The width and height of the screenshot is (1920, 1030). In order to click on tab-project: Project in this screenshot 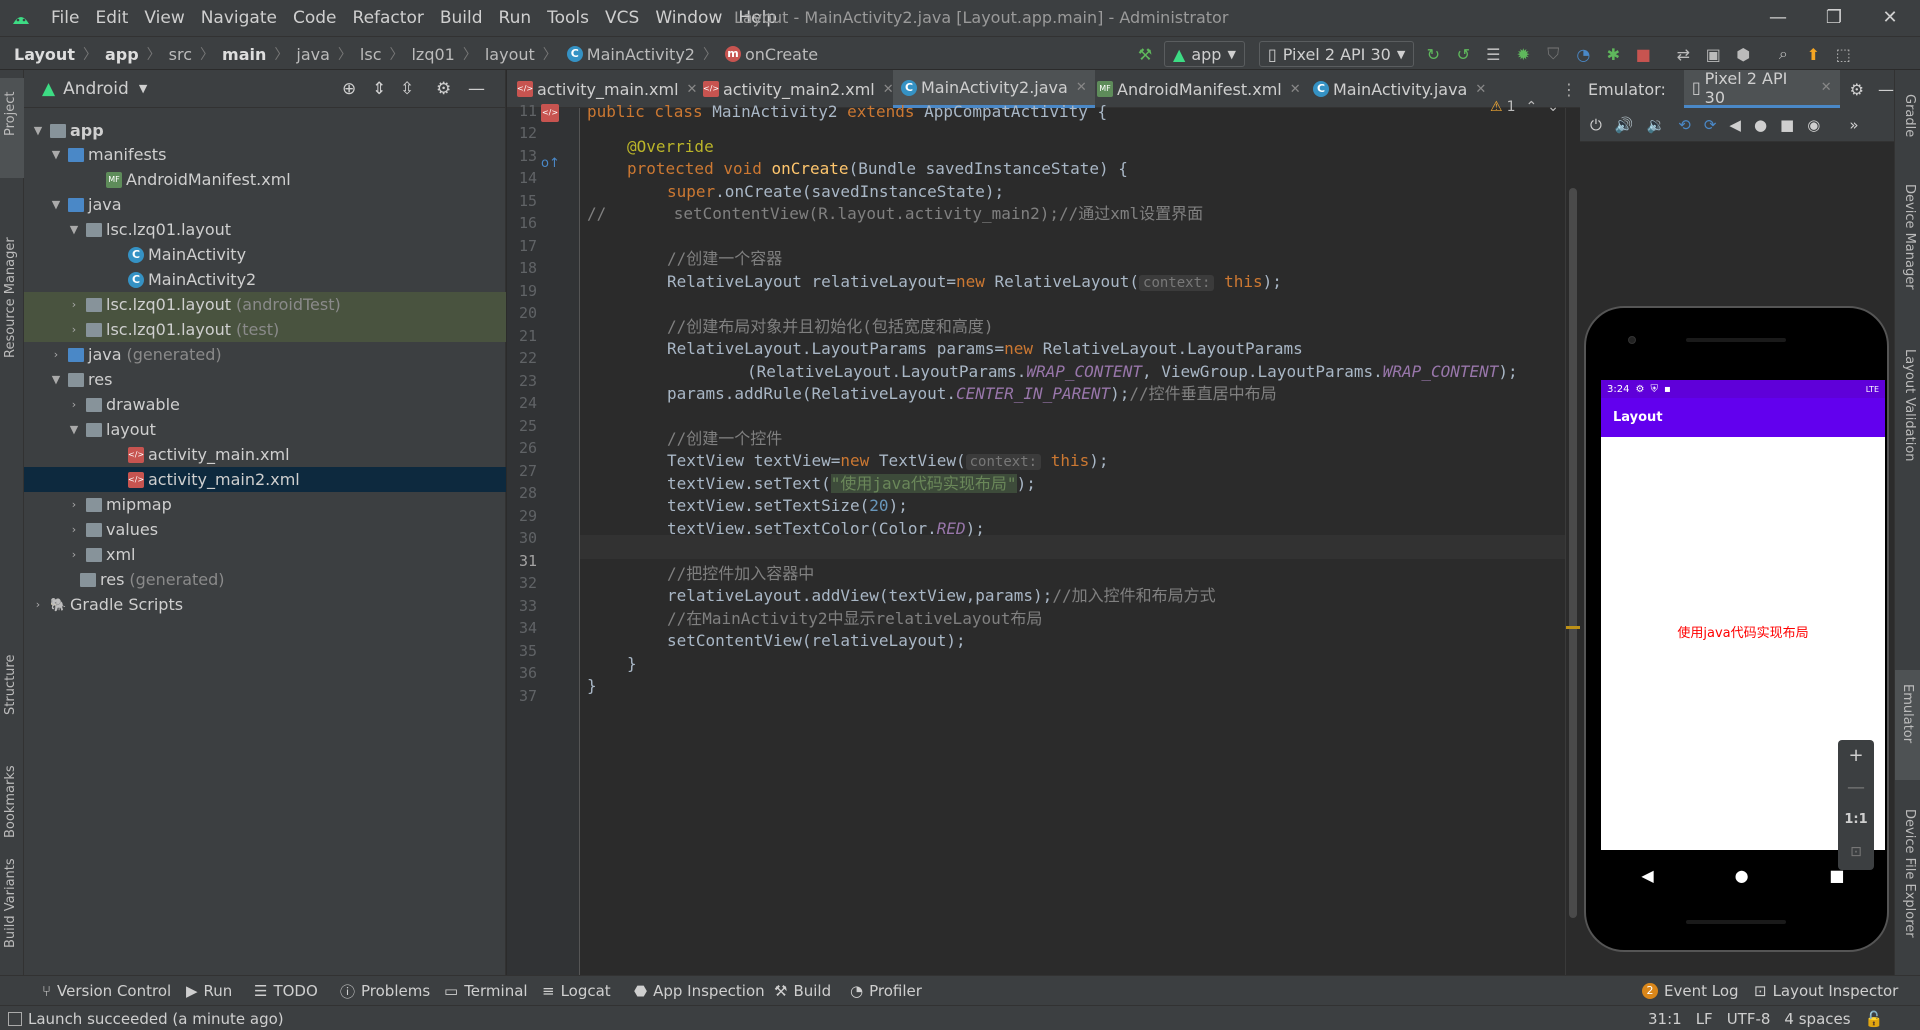, I will do `click(12, 128)`.